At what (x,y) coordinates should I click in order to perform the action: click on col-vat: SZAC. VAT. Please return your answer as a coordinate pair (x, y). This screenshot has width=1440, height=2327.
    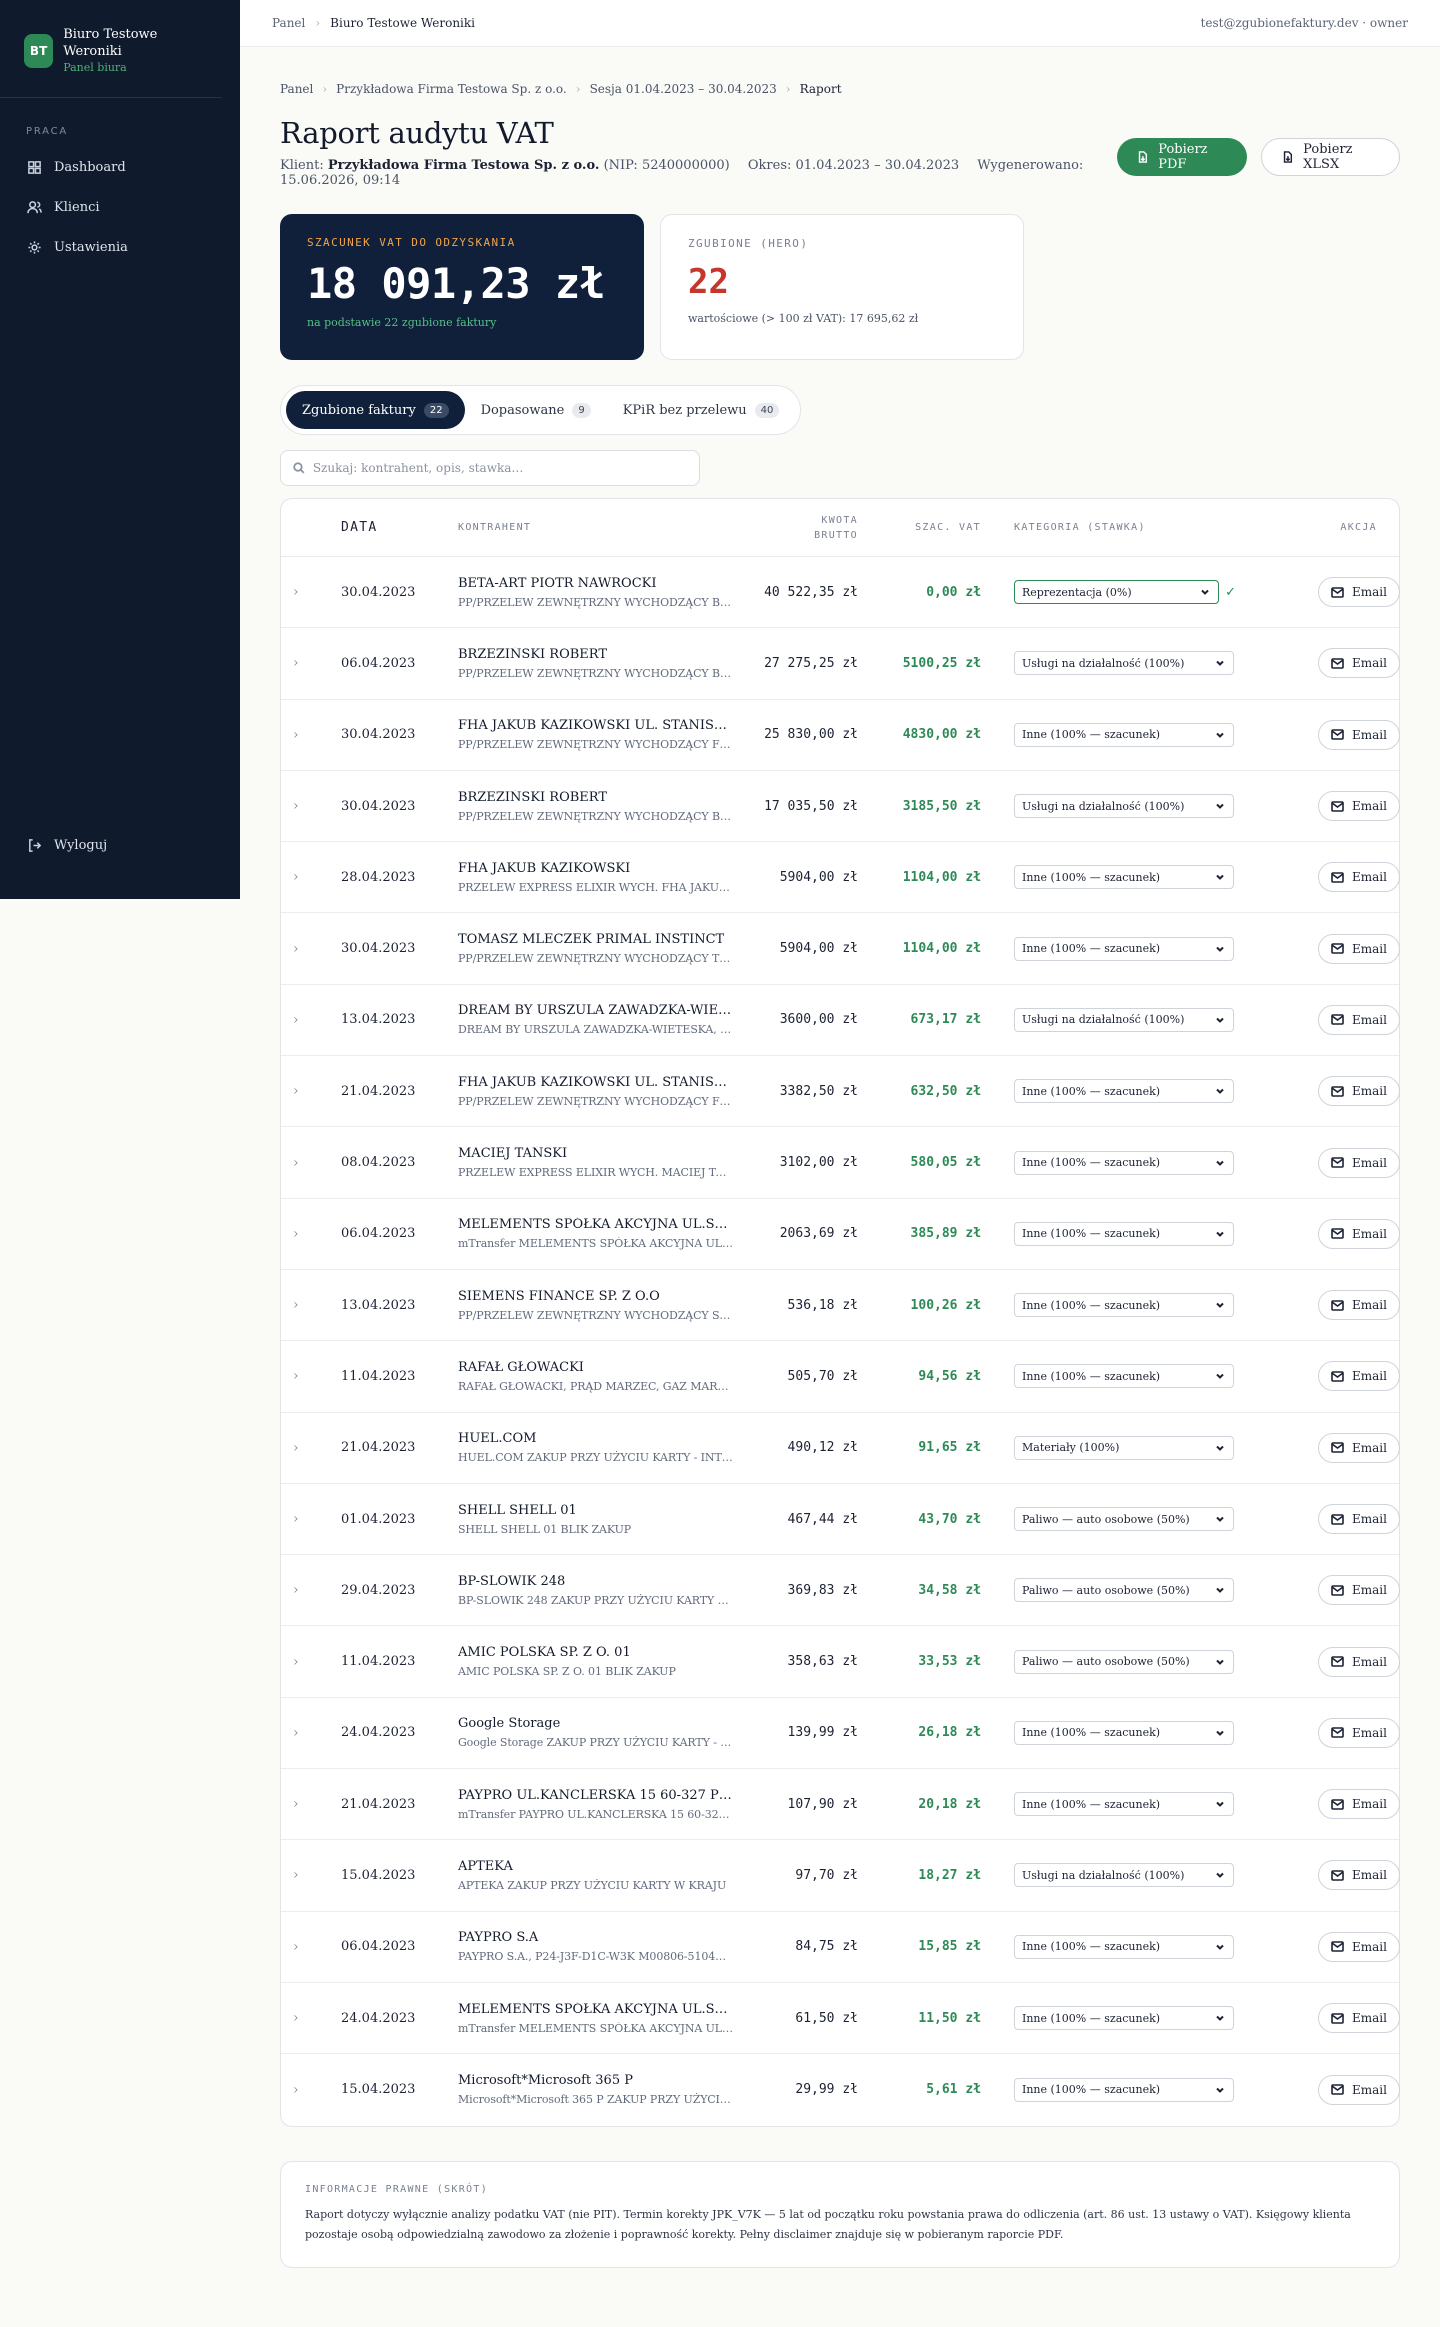
    Looking at the image, I should click on (919, 527).